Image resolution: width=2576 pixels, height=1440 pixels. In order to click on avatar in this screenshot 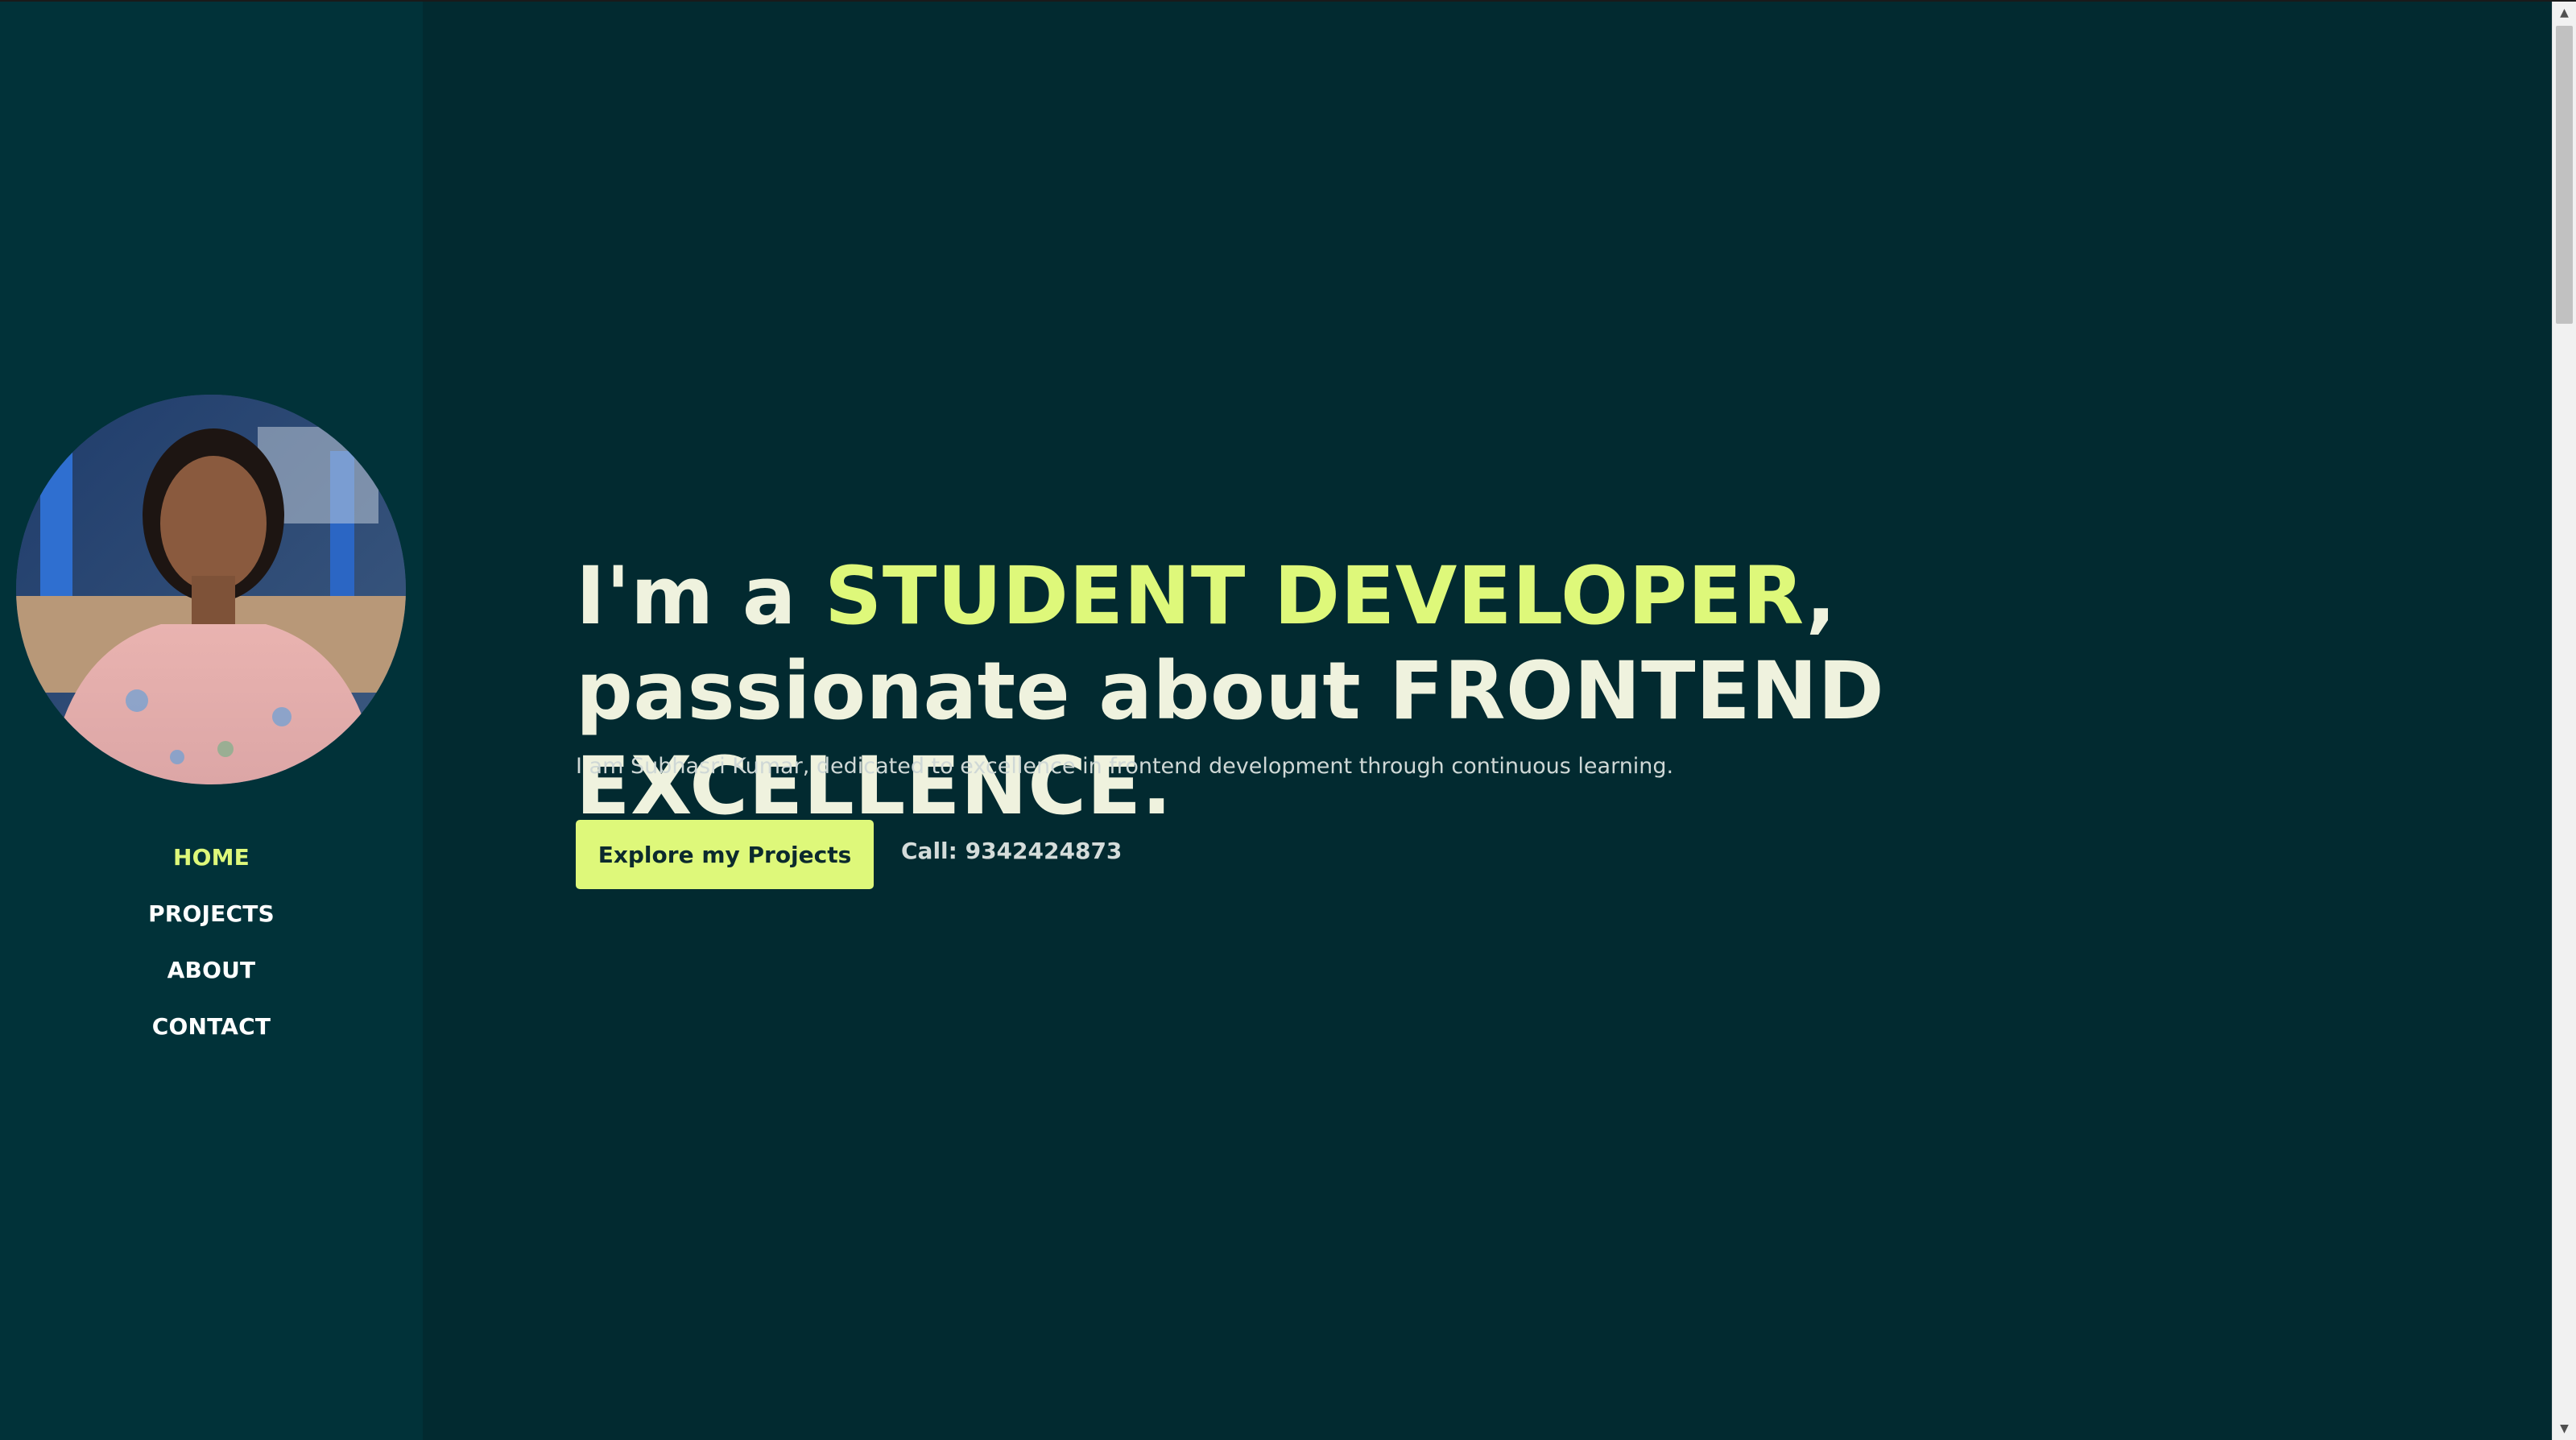, I will do `click(211, 589)`.